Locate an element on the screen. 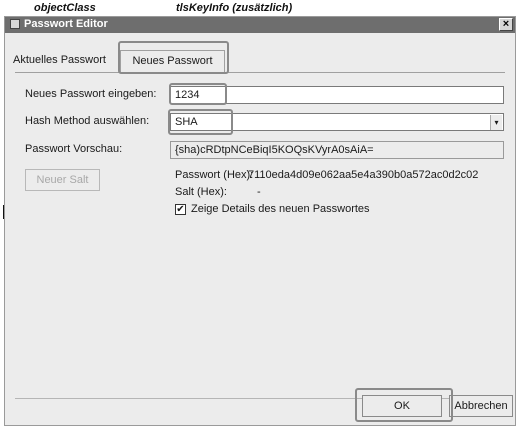 Image resolution: width=520 pixels, height=428 pixels. hash-method-select: SHA ▾ is located at coordinates (337, 122).